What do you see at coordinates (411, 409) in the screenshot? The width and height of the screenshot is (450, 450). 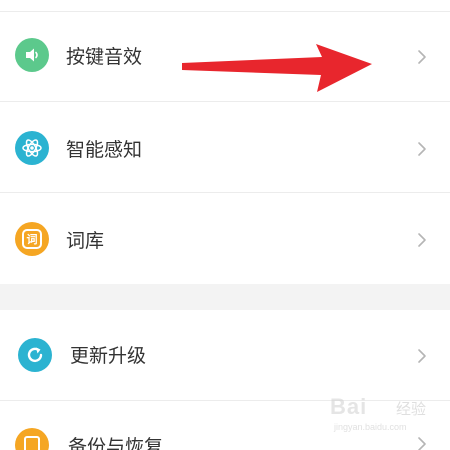 I see `watermark-brand-cn: 经验` at bounding box center [411, 409].